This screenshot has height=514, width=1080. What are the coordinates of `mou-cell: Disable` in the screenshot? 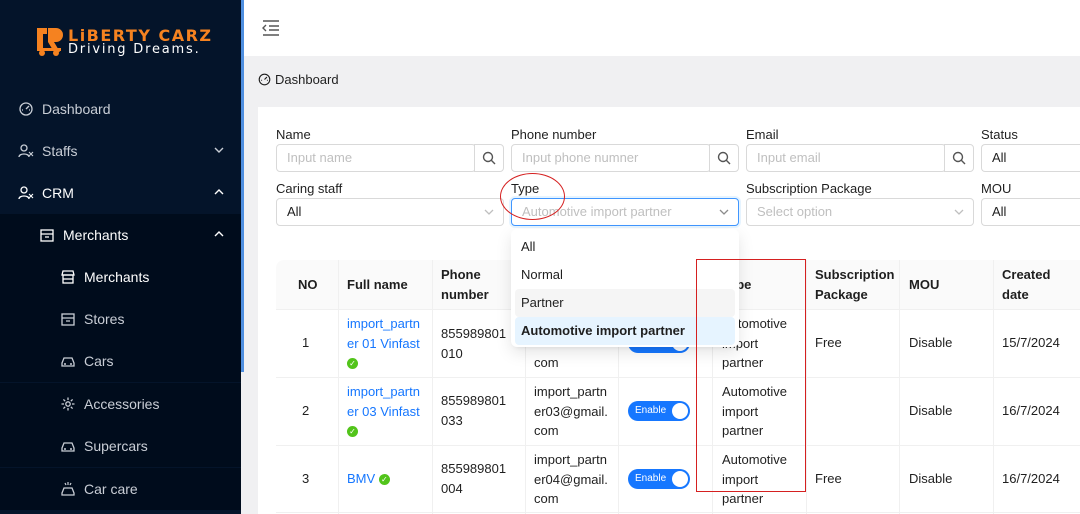 It's located at (931, 478).